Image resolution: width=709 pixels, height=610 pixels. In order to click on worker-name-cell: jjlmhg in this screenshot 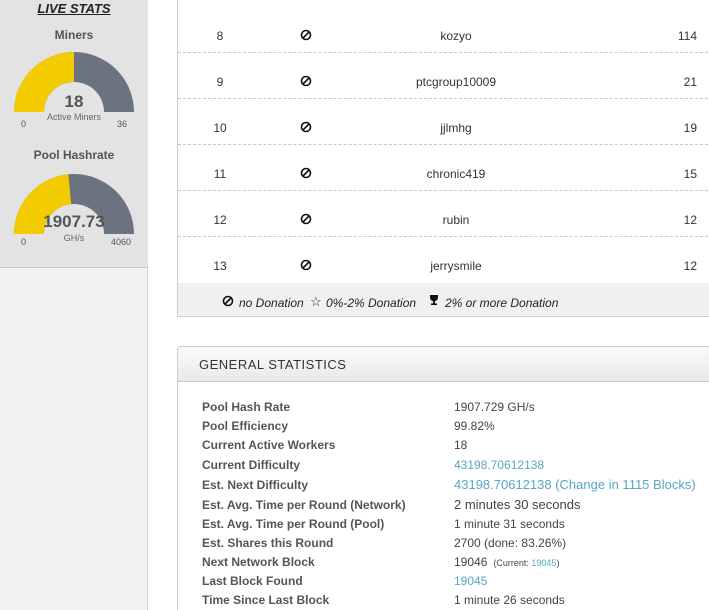, I will do `click(456, 128)`.